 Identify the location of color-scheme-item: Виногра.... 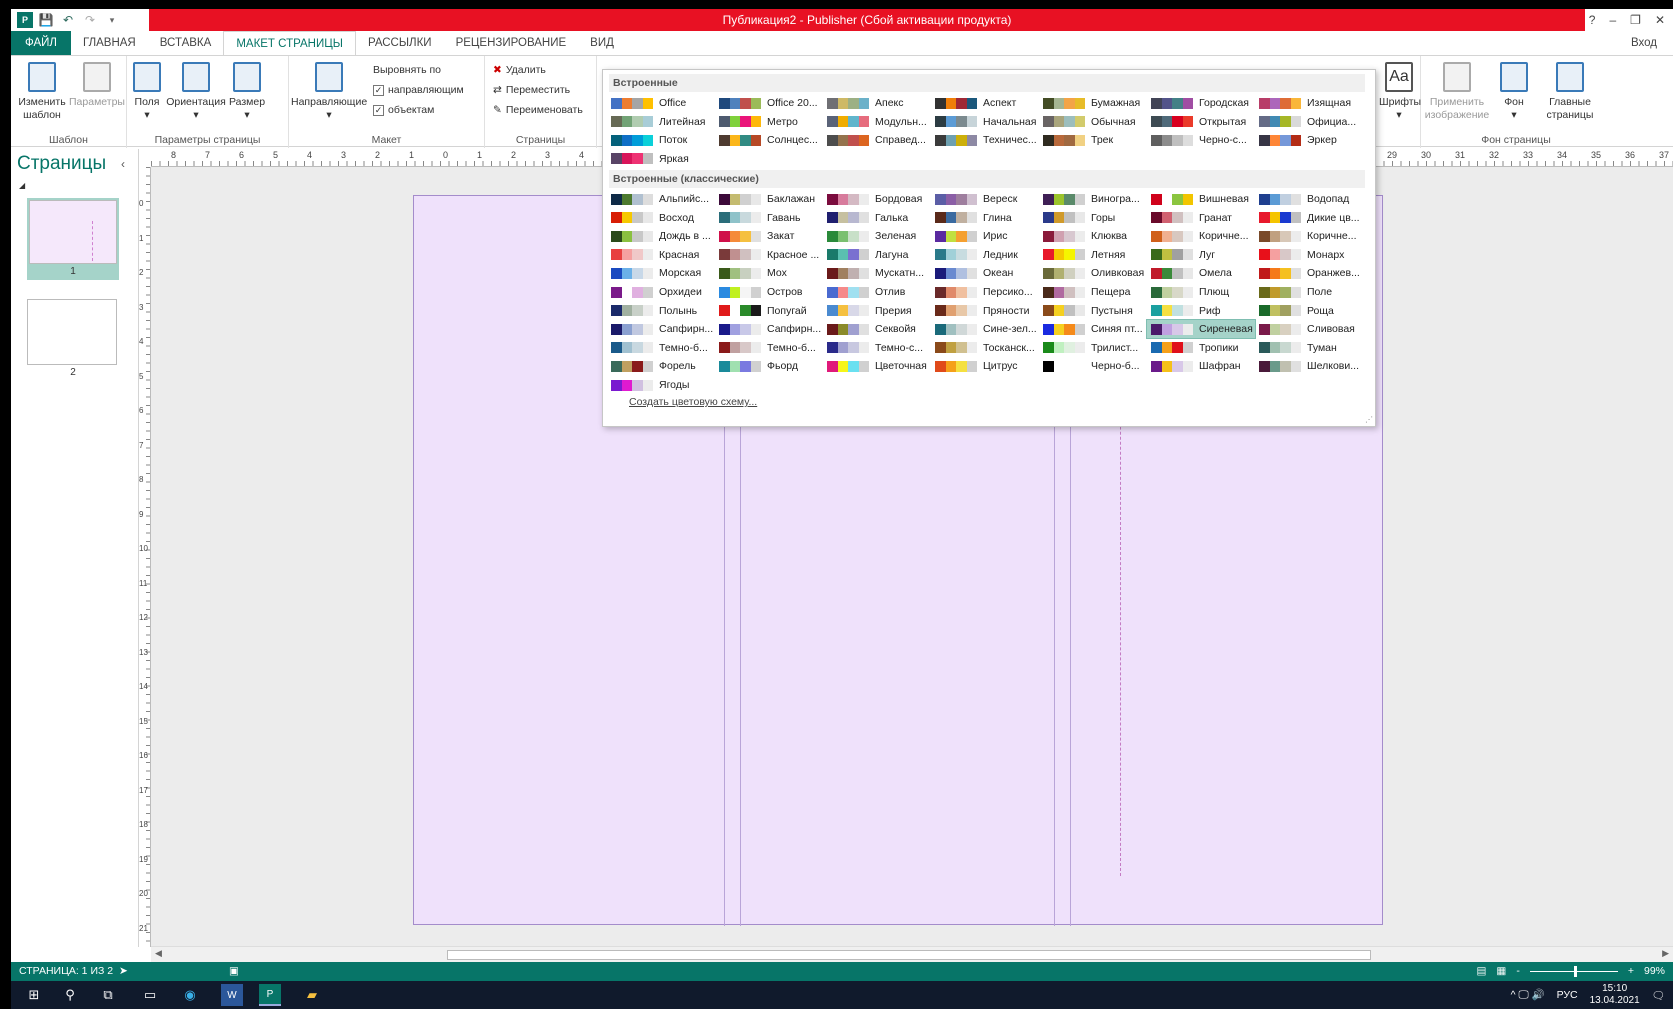
(1093, 199).